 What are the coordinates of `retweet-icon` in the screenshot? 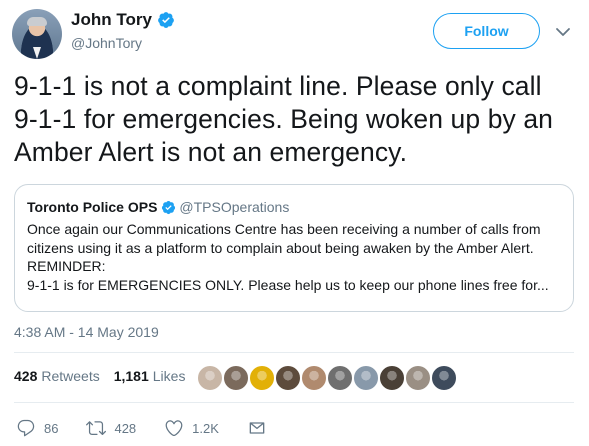 It's located at (96, 428).